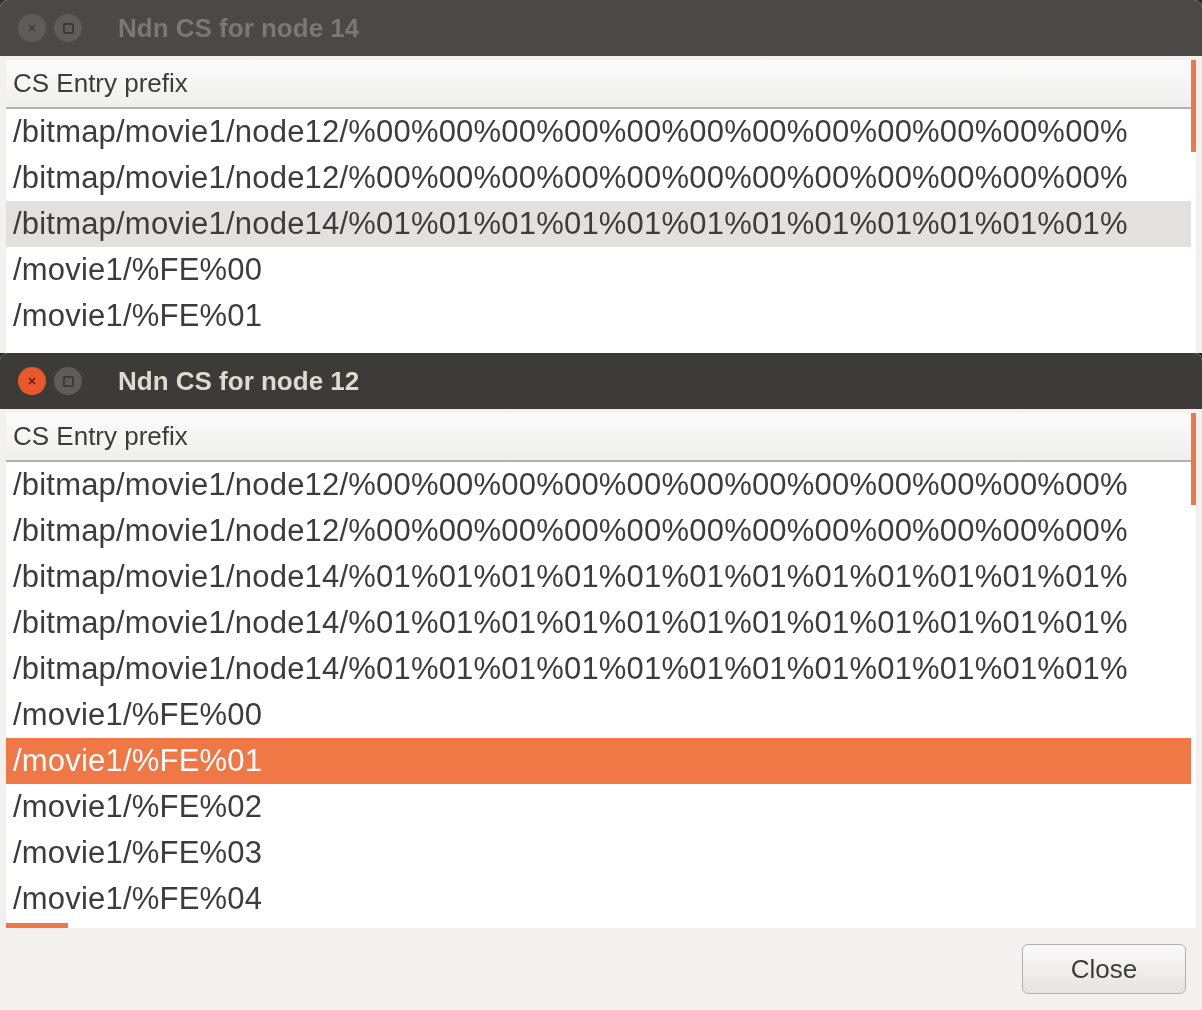 The height and width of the screenshot is (1010, 1202). What do you see at coordinates (598, 807) in the screenshot?
I see `list-row: /movie1/%FE%02` at bounding box center [598, 807].